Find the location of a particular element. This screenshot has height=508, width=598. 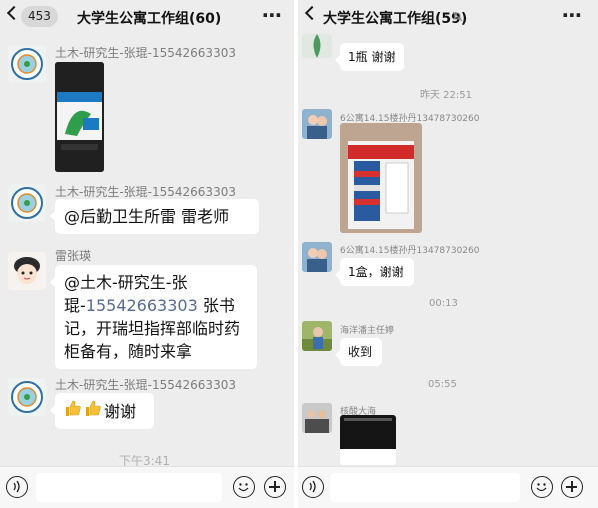

medicine-bag-photo is located at coordinates (381, 178).